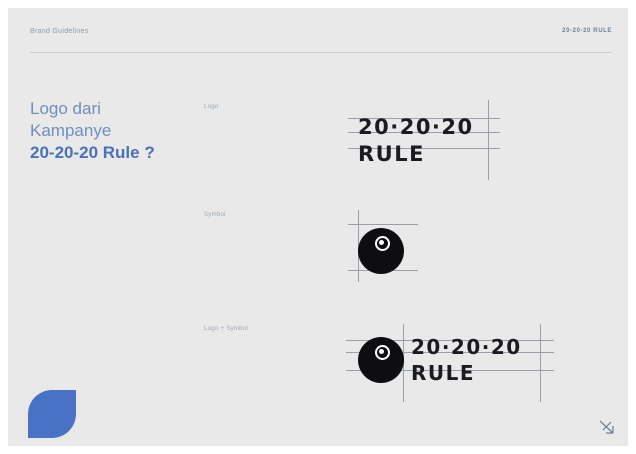 The width and height of the screenshot is (636, 454). Describe the element at coordinates (587, 31) in the screenshot. I see `header-right-text: 20-20-20 RULE` at that location.